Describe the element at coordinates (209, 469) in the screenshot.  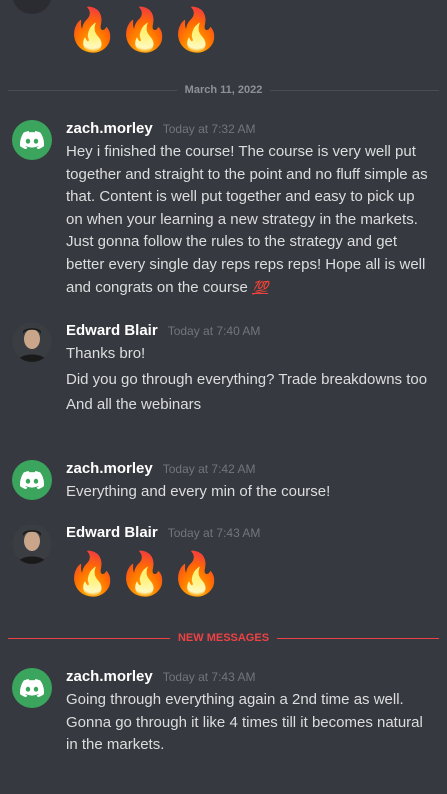
I see `timestamp: Today at 7:42 AM` at that location.